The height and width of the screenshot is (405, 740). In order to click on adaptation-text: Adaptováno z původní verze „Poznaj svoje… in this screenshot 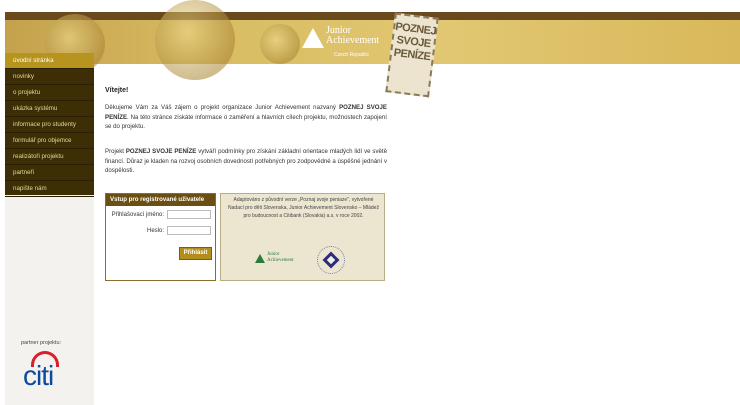, I will do `click(303, 208)`.